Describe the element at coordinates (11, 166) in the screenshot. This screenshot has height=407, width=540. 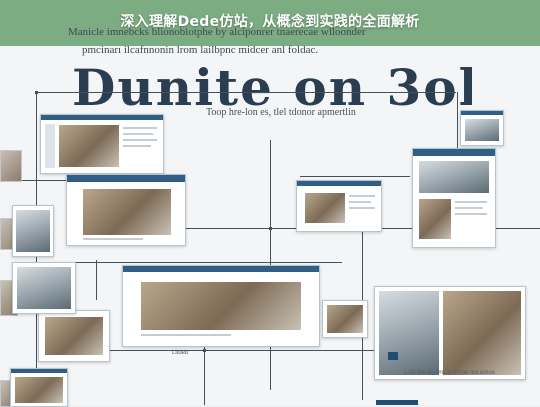
I see `side-thumbnail` at that location.